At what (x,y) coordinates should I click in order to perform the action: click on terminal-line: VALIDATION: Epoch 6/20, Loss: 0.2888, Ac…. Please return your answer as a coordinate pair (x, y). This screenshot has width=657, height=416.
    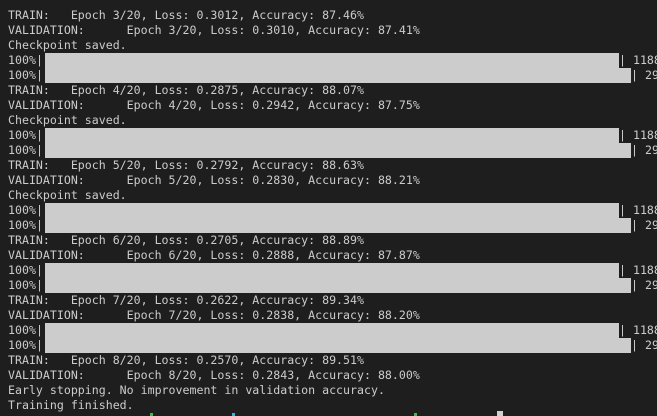
    Looking at the image, I should click on (214, 255).